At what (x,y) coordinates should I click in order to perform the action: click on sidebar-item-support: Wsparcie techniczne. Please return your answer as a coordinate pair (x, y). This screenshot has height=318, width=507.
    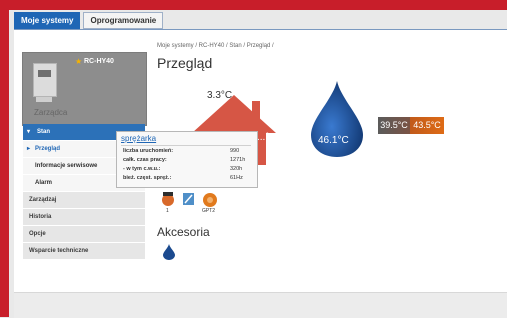
    Looking at the image, I should click on (84, 251).